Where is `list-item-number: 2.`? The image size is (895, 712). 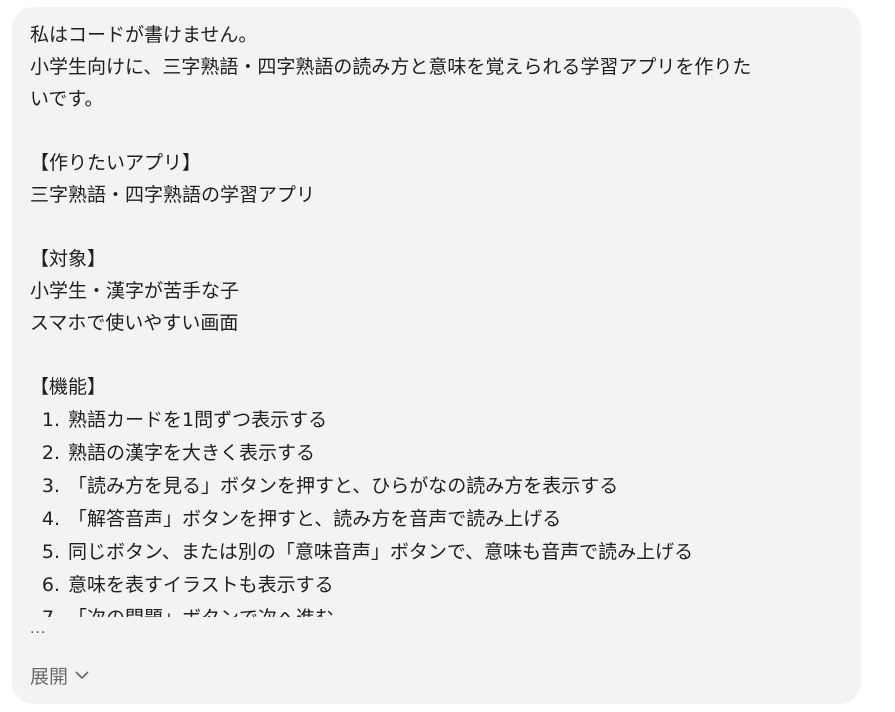 list-item-number: 2. is located at coordinates (50, 452).